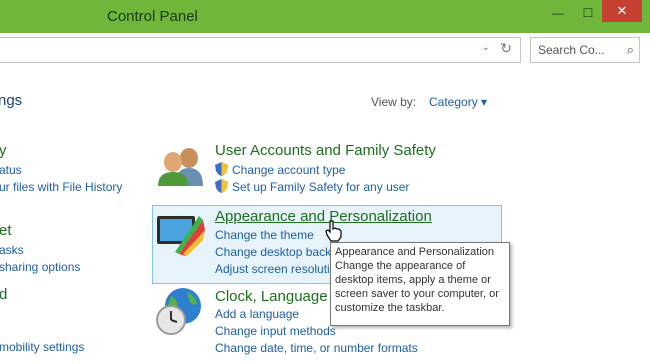 The height and width of the screenshot is (364, 650). I want to click on tooltip-title: Appearance and Personalization, so click(415, 252).